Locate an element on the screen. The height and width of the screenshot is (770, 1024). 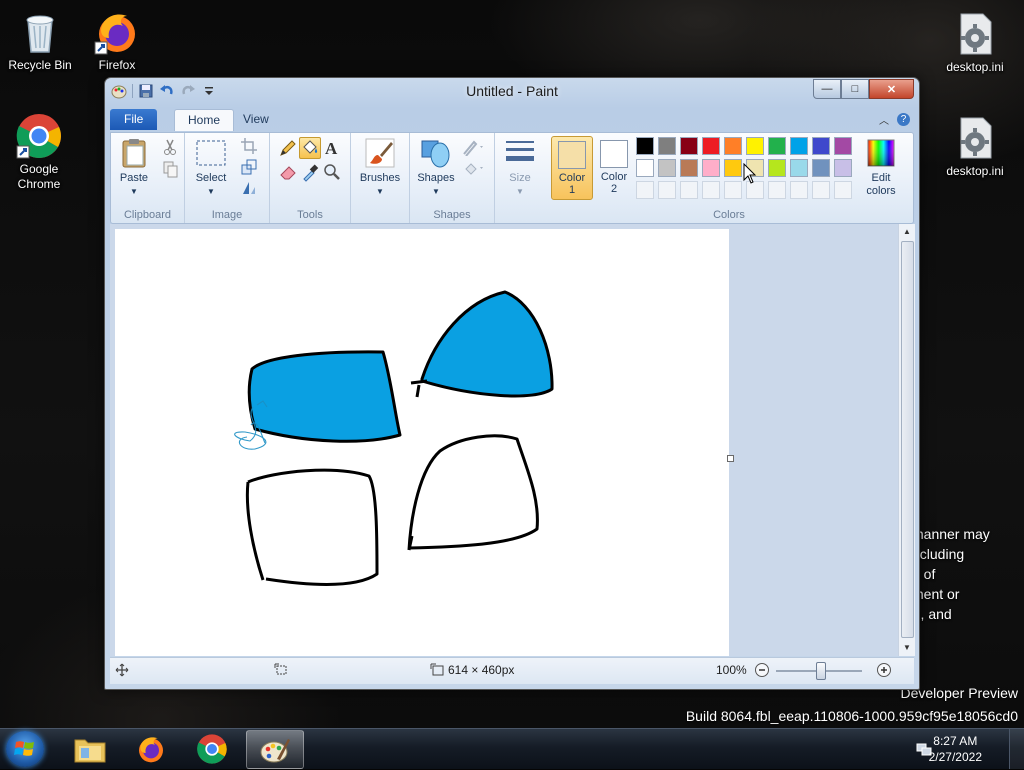
desktop-icon-desktop-ini-2: desktop.ini is located at coordinates (975, 146).